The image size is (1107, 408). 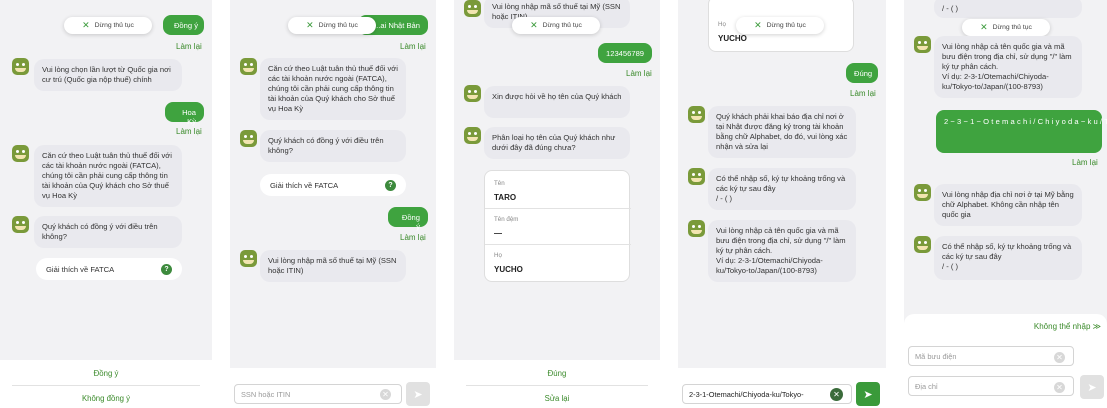 I want to click on agree-button: Đồng ý, so click(x=106, y=373).